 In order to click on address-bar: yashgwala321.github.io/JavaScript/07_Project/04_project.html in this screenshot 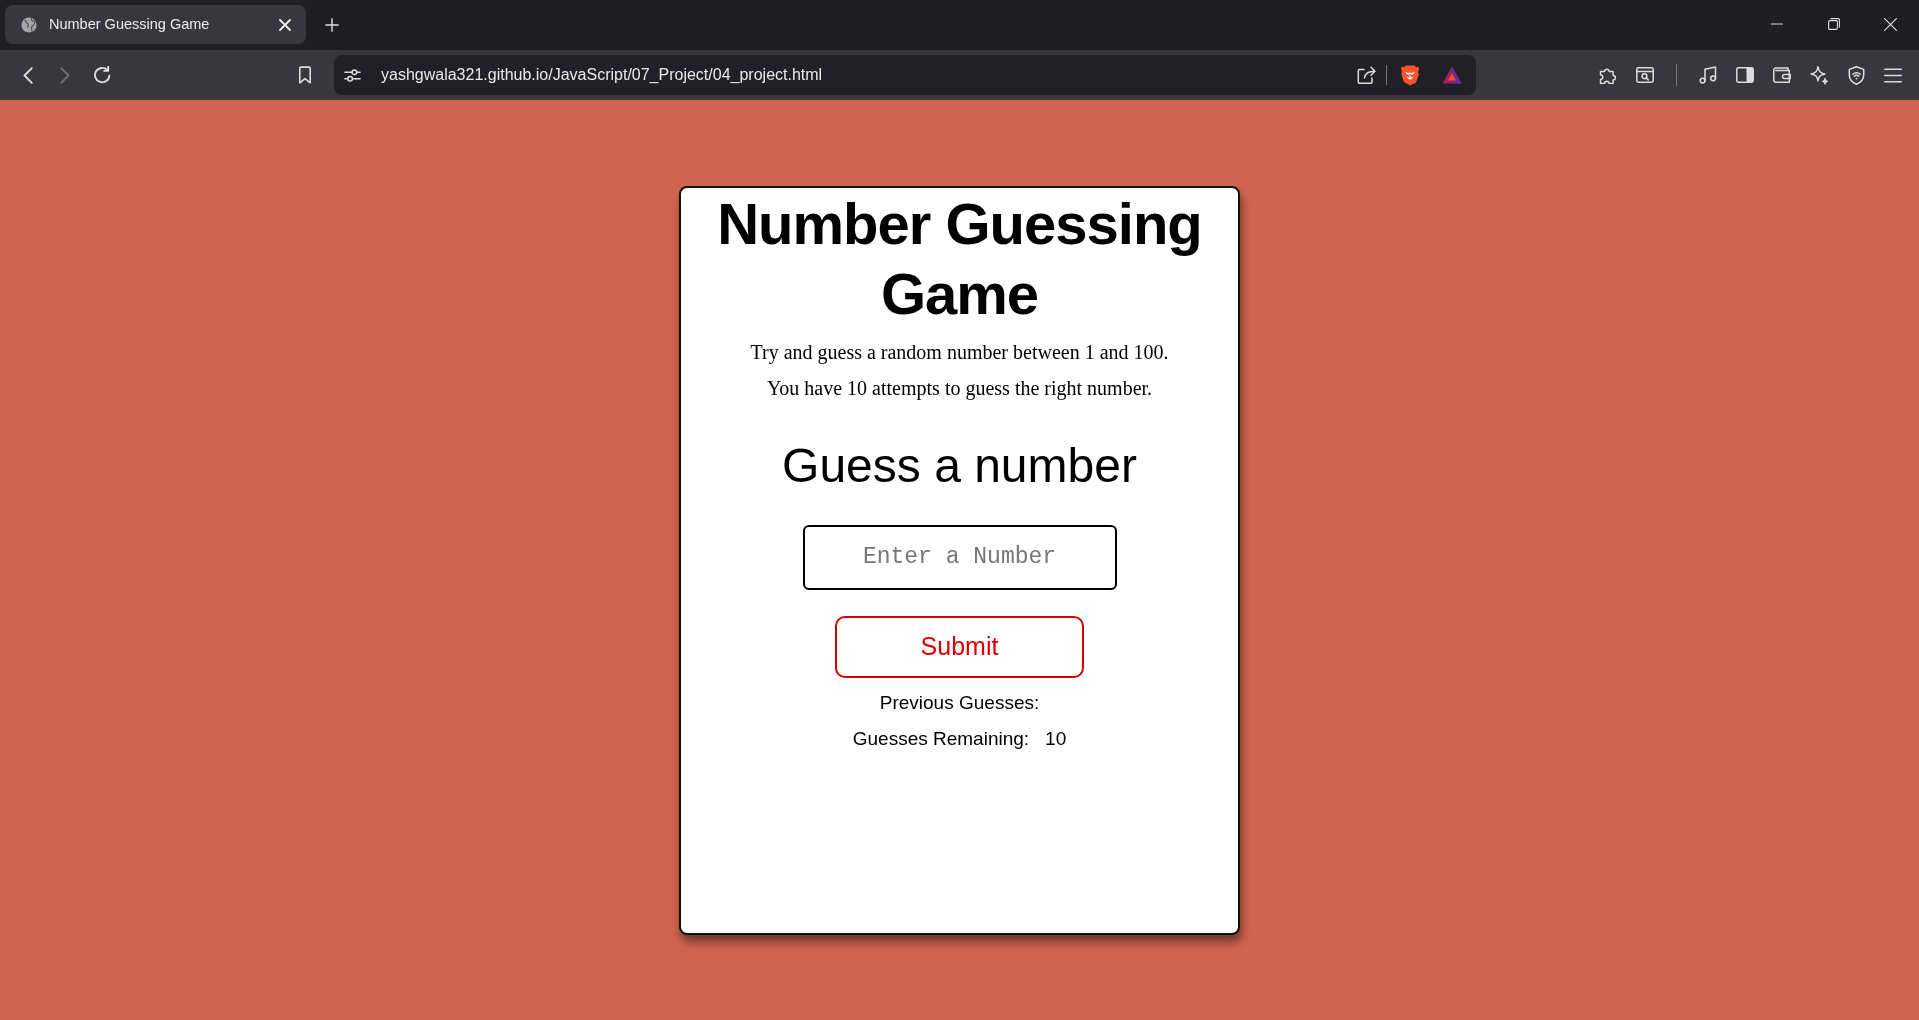, I will do `click(905, 75)`.